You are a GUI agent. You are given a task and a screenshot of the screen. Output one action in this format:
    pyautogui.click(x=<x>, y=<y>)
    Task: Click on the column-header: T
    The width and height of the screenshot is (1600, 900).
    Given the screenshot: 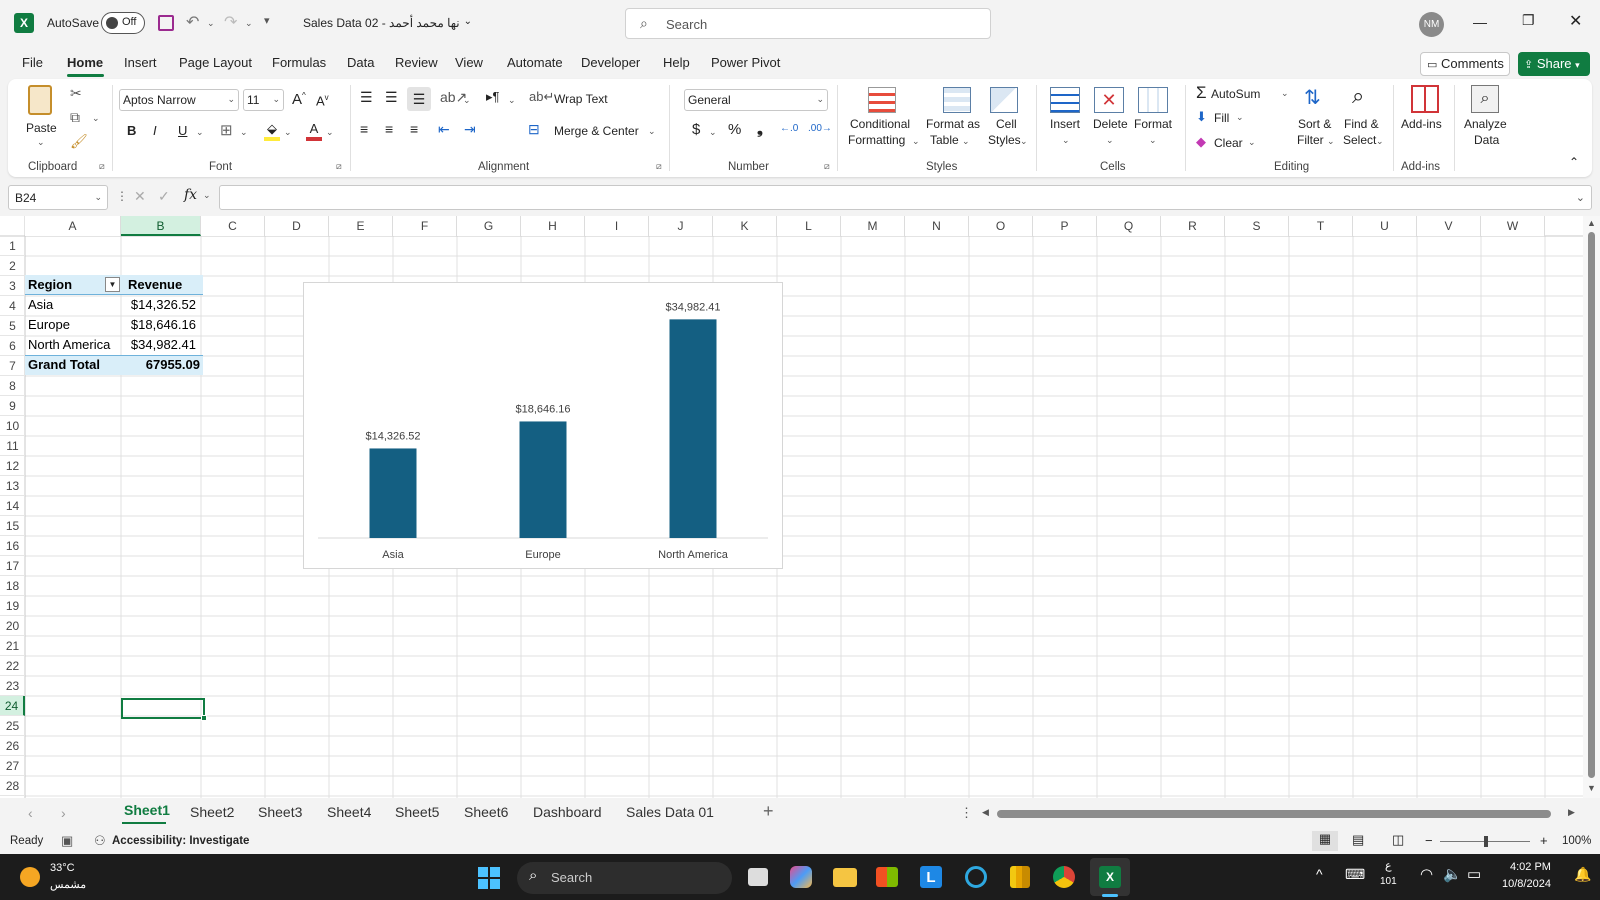 What is the action you would take?
    pyautogui.click(x=1321, y=226)
    